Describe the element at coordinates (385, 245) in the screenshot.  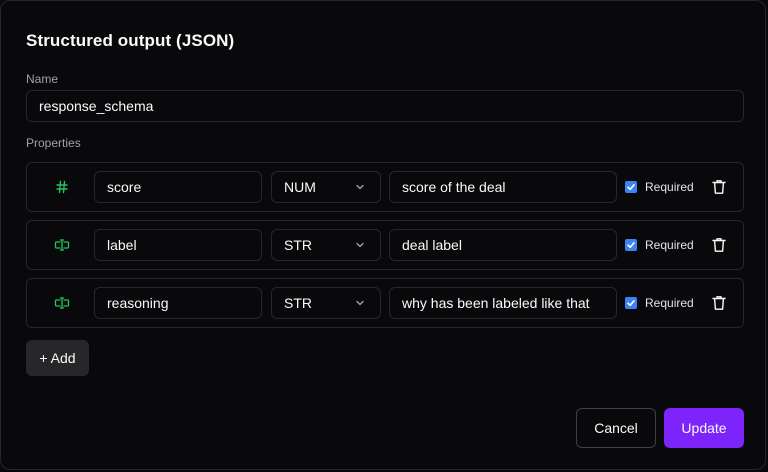
I see `property-row-label: STR Required` at that location.